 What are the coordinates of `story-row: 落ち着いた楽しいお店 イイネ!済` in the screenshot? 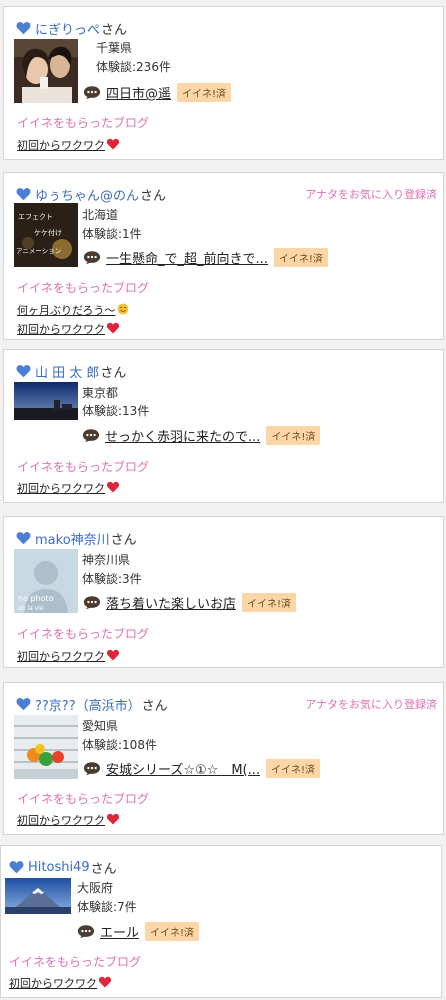 It's located at (190, 602).